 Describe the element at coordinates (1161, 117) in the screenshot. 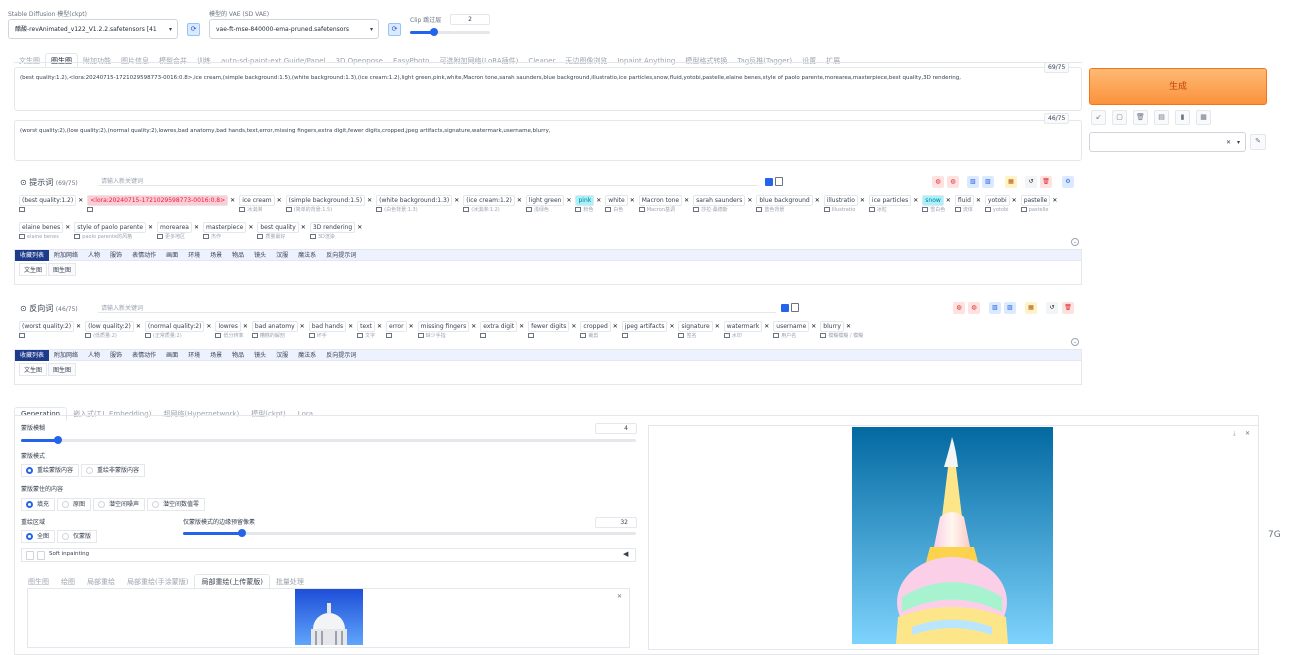

I see `style-icon: ▤` at that location.